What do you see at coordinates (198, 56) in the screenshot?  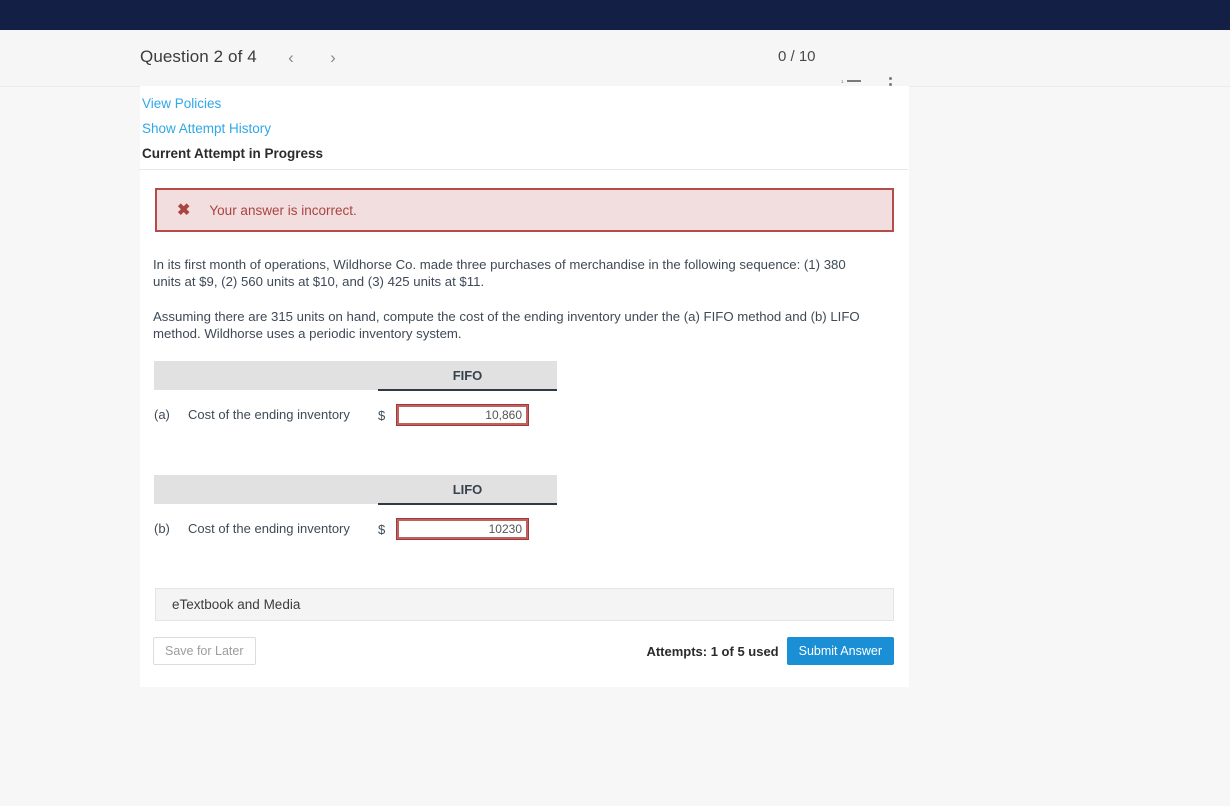 I see `page-title: Question 2 of 4` at bounding box center [198, 56].